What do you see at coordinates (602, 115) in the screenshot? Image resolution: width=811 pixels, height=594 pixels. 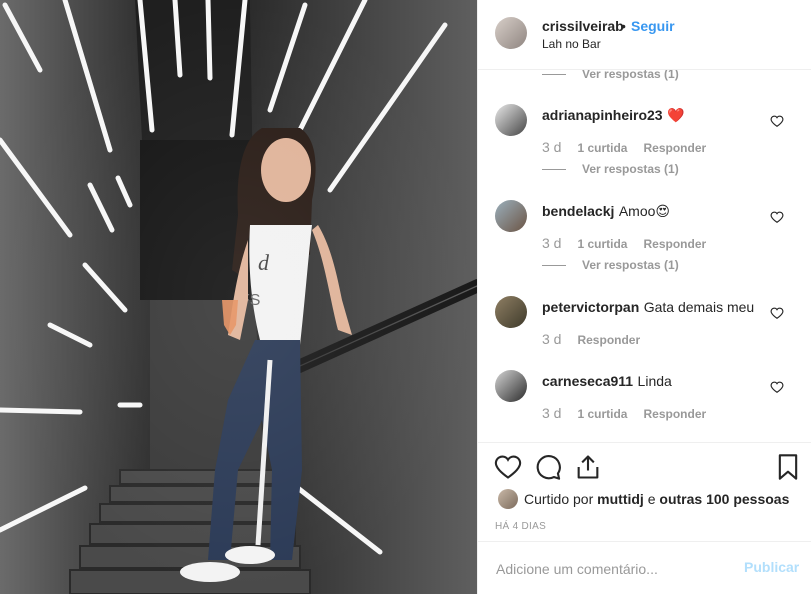 I see `commenter-username: adrianapinheiro23` at bounding box center [602, 115].